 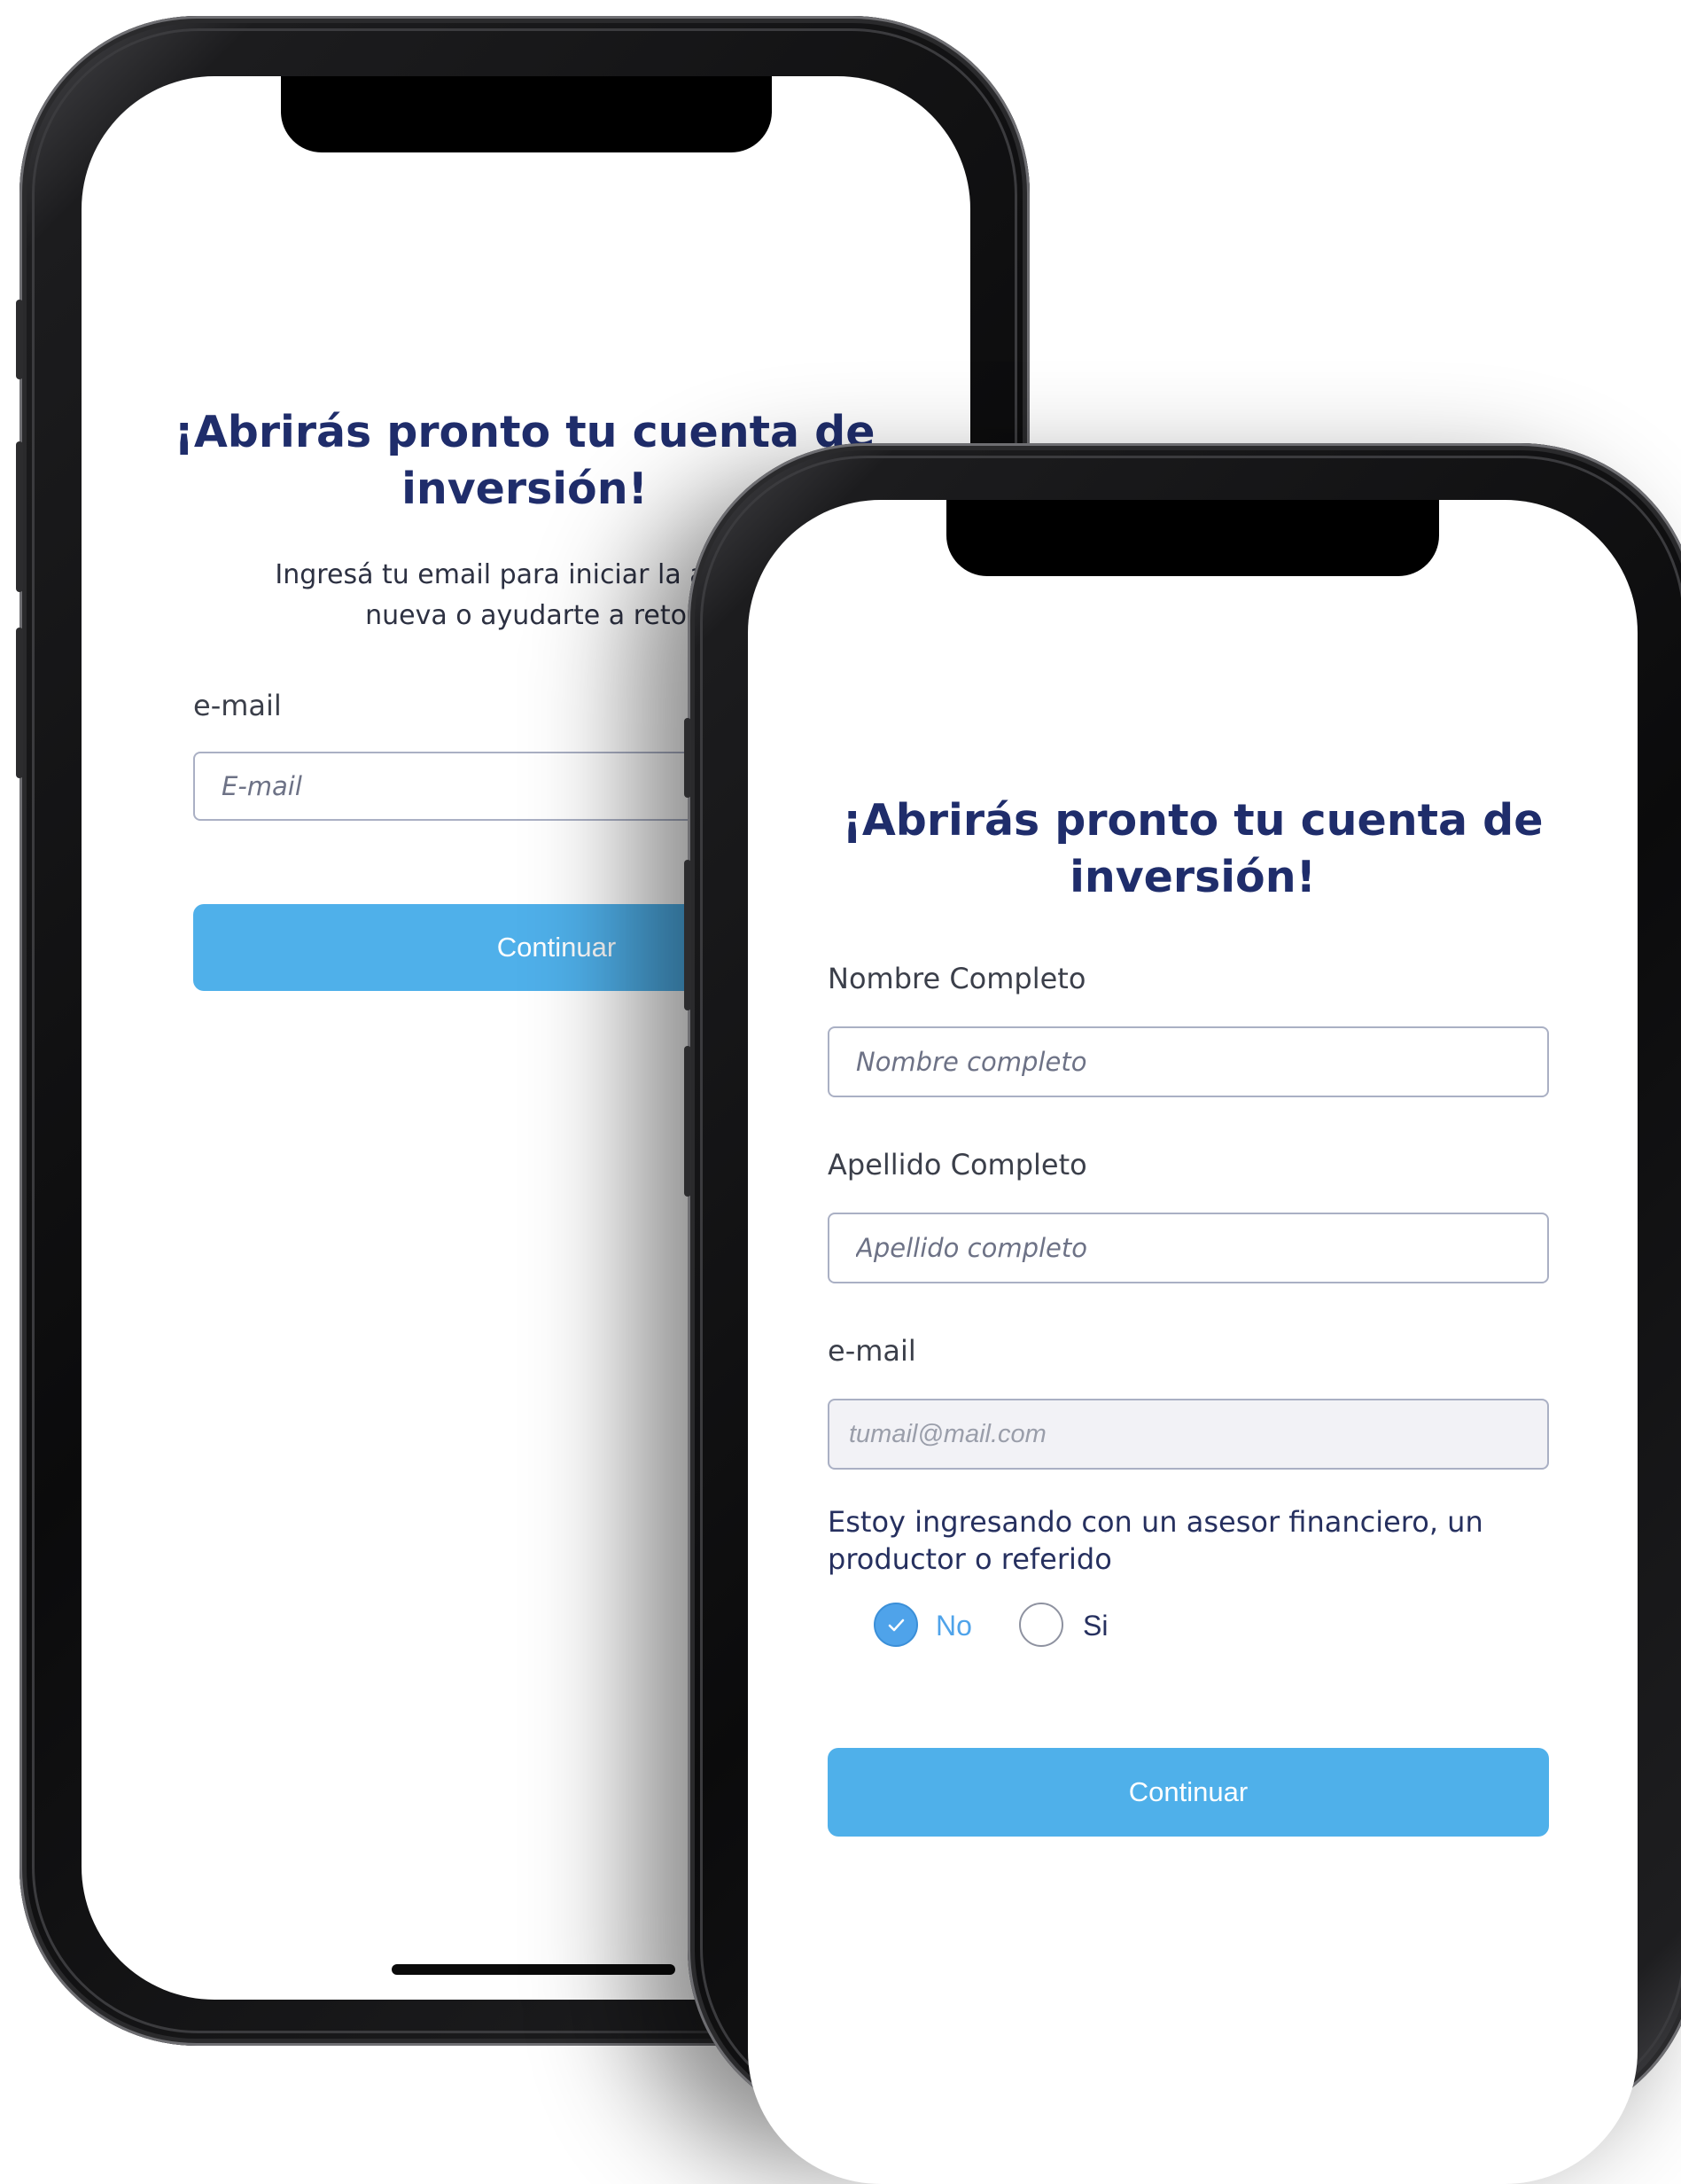 What do you see at coordinates (1189, 1061) in the screenshot?
I see `name-field` at bounding box center [1189, 1061].